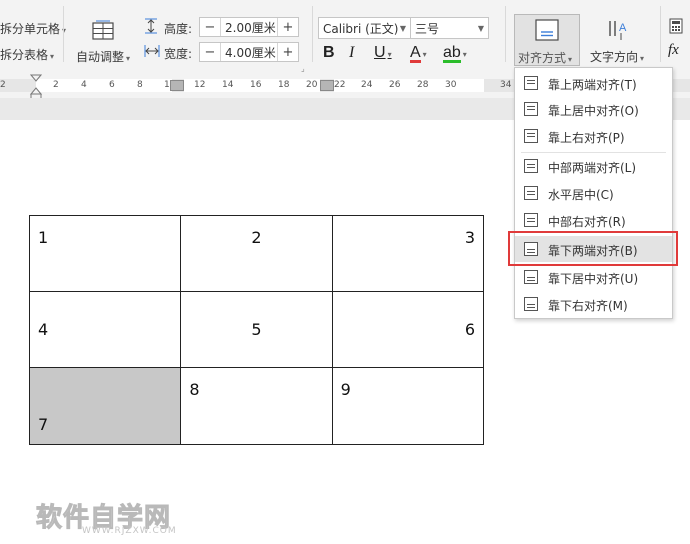 This screenshot has width=690, height=544. What do you see at coordinates (618, 30) in the screenshot?
I see `text-direction-icon: A` at bounding box center [618, 30].